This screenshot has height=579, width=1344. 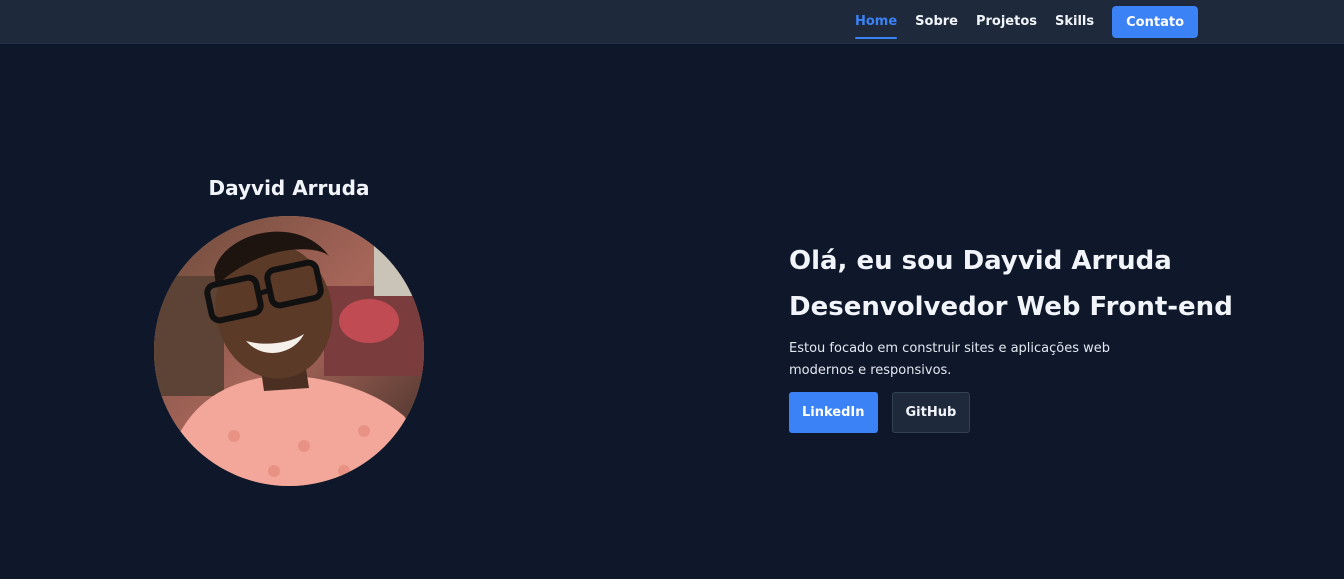 I want to click on nav-link-sobre: Sobre, so click(x=936, y=22).